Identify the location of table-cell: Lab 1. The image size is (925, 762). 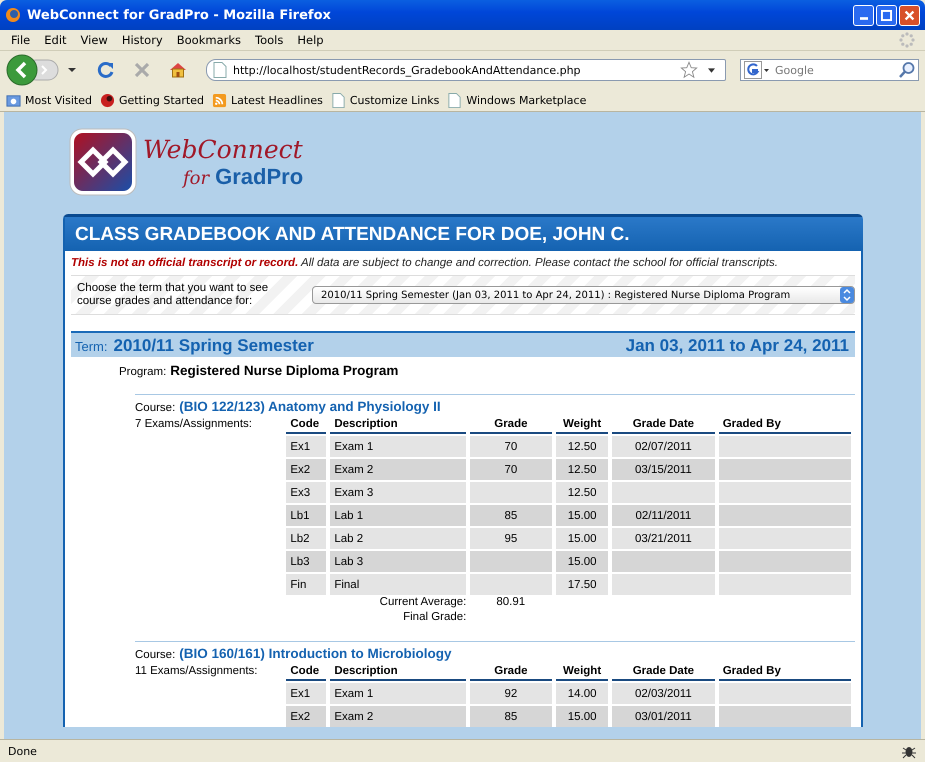
(398, 514).